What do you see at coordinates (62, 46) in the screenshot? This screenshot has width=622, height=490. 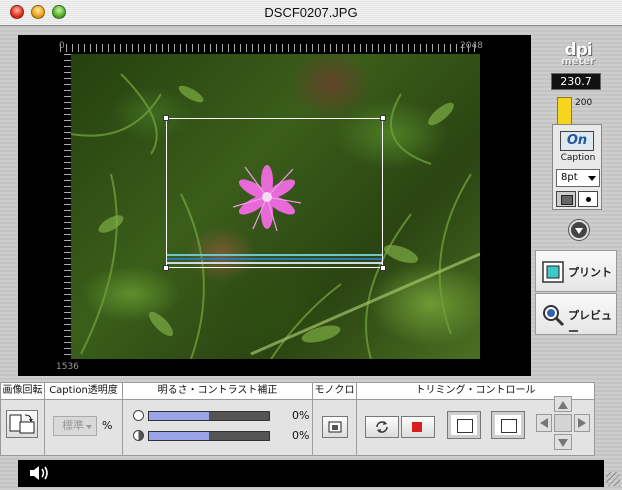 I see `ruler-x-start-label: 0` at bounding box center [62, 46].